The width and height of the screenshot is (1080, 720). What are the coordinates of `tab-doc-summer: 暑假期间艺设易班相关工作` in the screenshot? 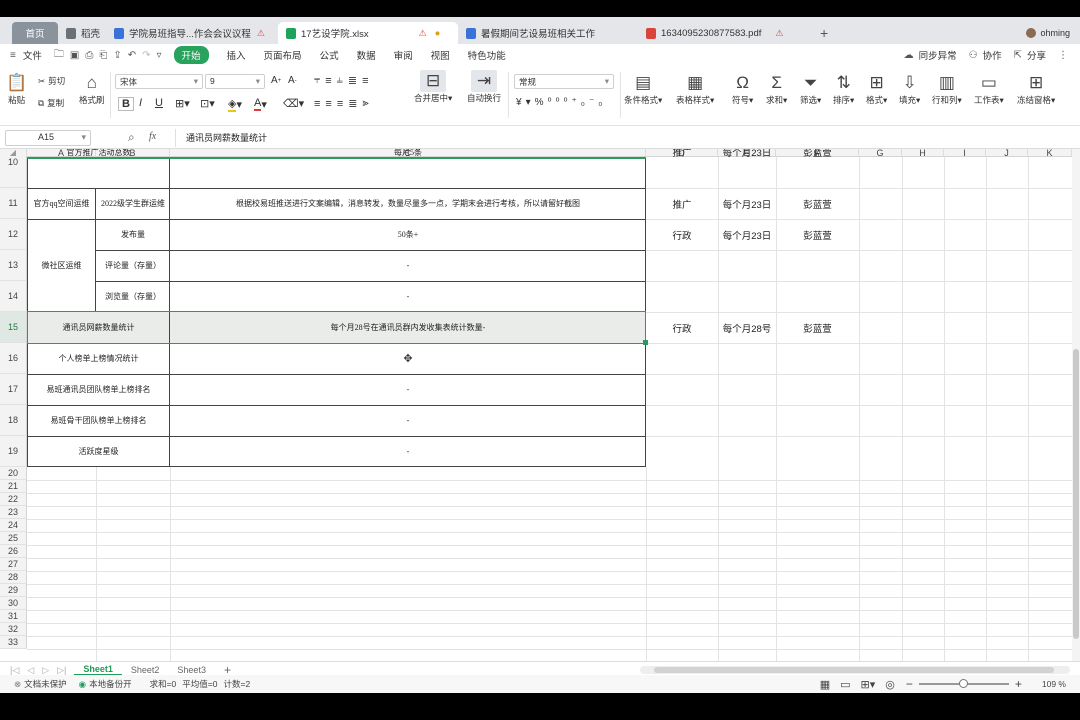 It's located at (548, 33).